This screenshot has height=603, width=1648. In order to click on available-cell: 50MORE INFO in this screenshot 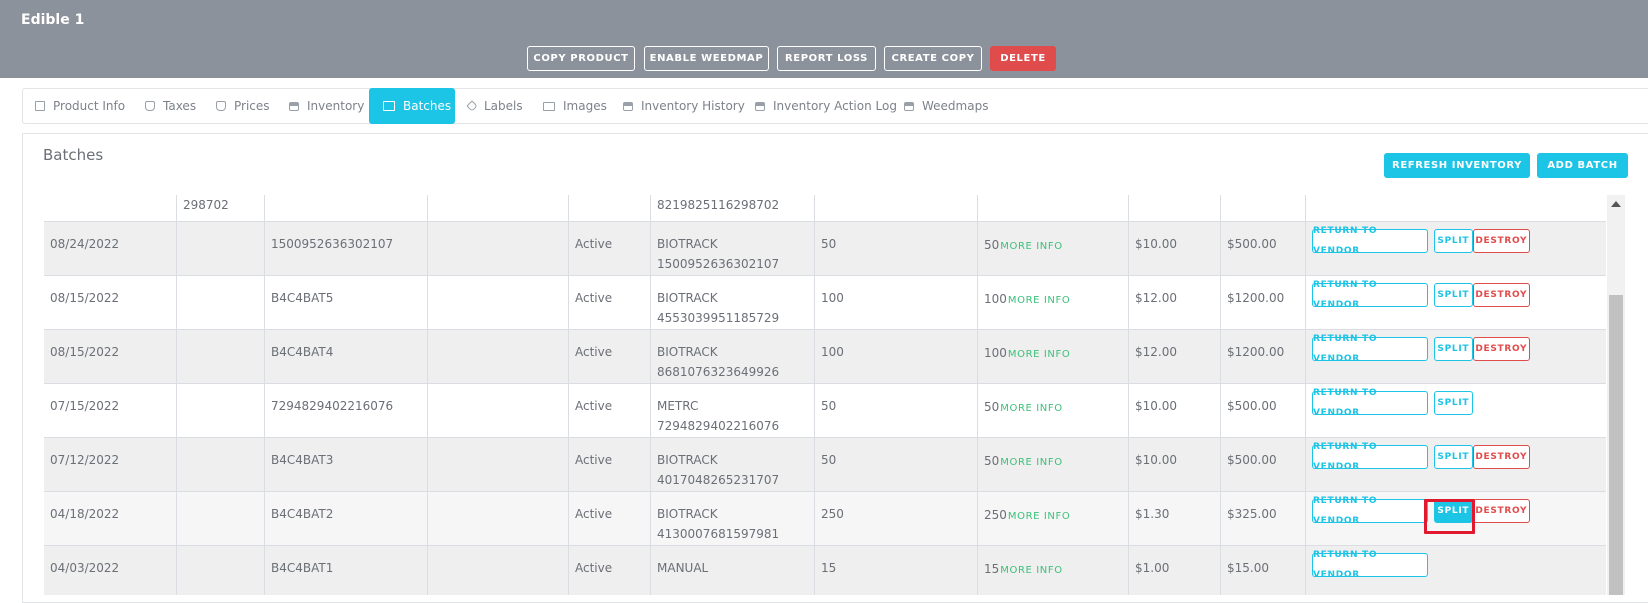, I will do `click(1052, 464)`.